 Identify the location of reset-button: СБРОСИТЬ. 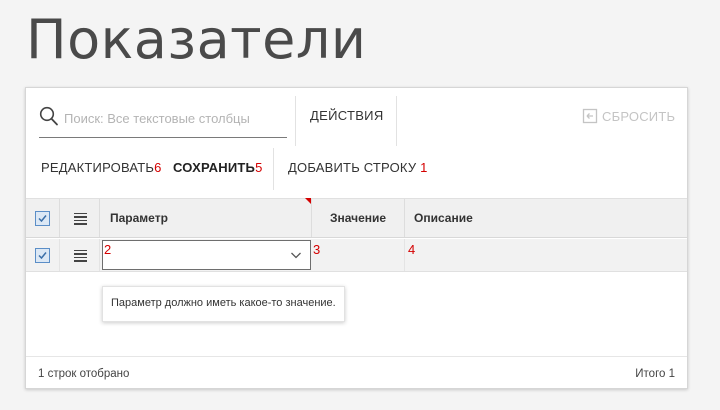
(628, 116).